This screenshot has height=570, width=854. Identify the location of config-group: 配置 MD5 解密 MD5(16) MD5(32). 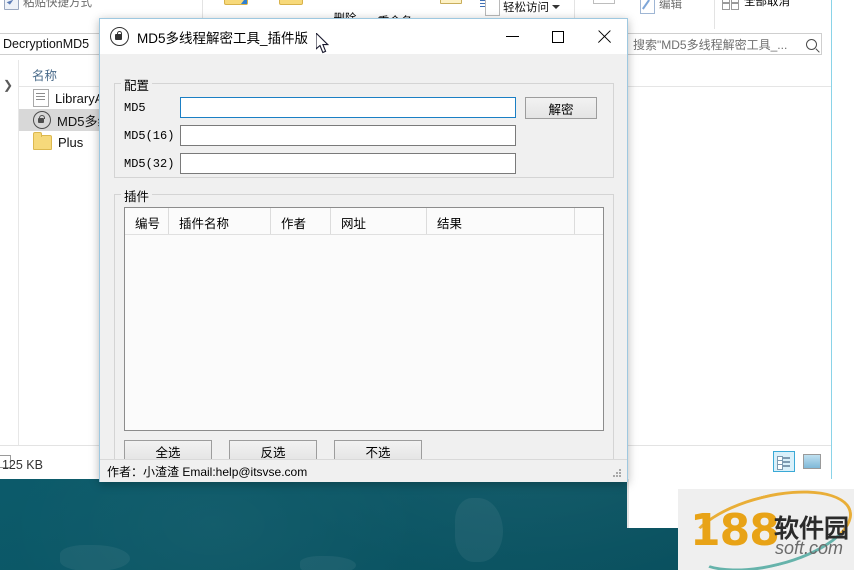
(364, 126).